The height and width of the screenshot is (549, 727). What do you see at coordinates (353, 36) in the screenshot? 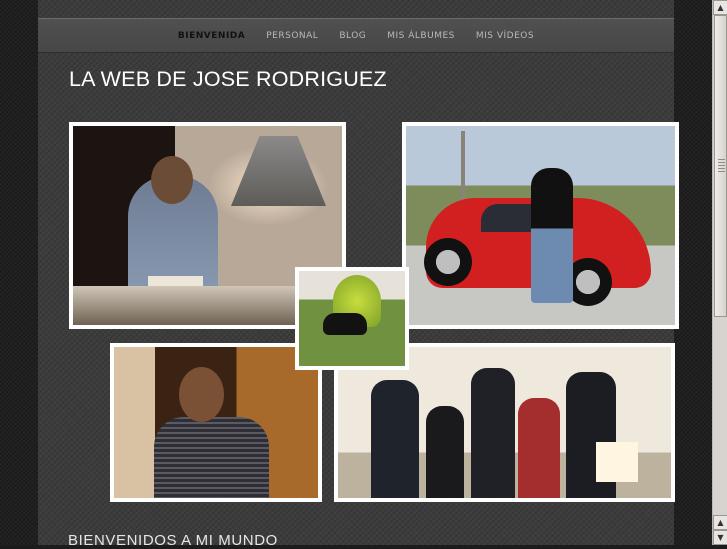
I see `nav-item-blog: BLOG` at bounding box center [353, 36].